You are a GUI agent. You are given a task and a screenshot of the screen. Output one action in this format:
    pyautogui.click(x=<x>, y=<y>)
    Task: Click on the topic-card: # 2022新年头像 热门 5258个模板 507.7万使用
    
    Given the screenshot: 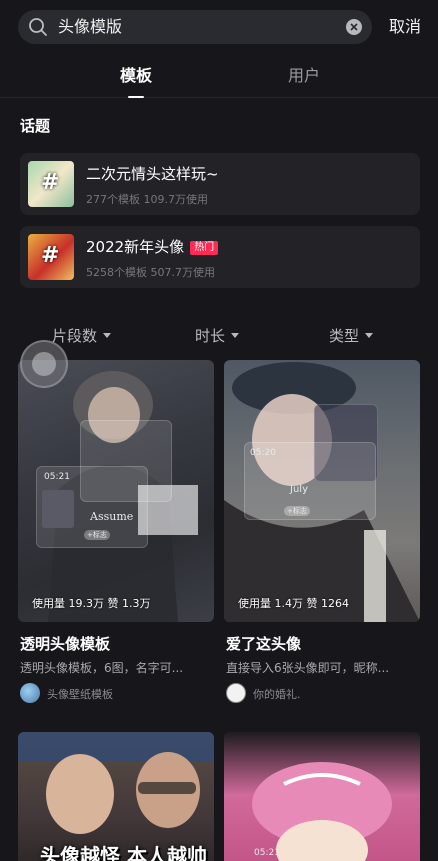 What is the action you would take?
    pyautogui.click(x=220, y=257)
    